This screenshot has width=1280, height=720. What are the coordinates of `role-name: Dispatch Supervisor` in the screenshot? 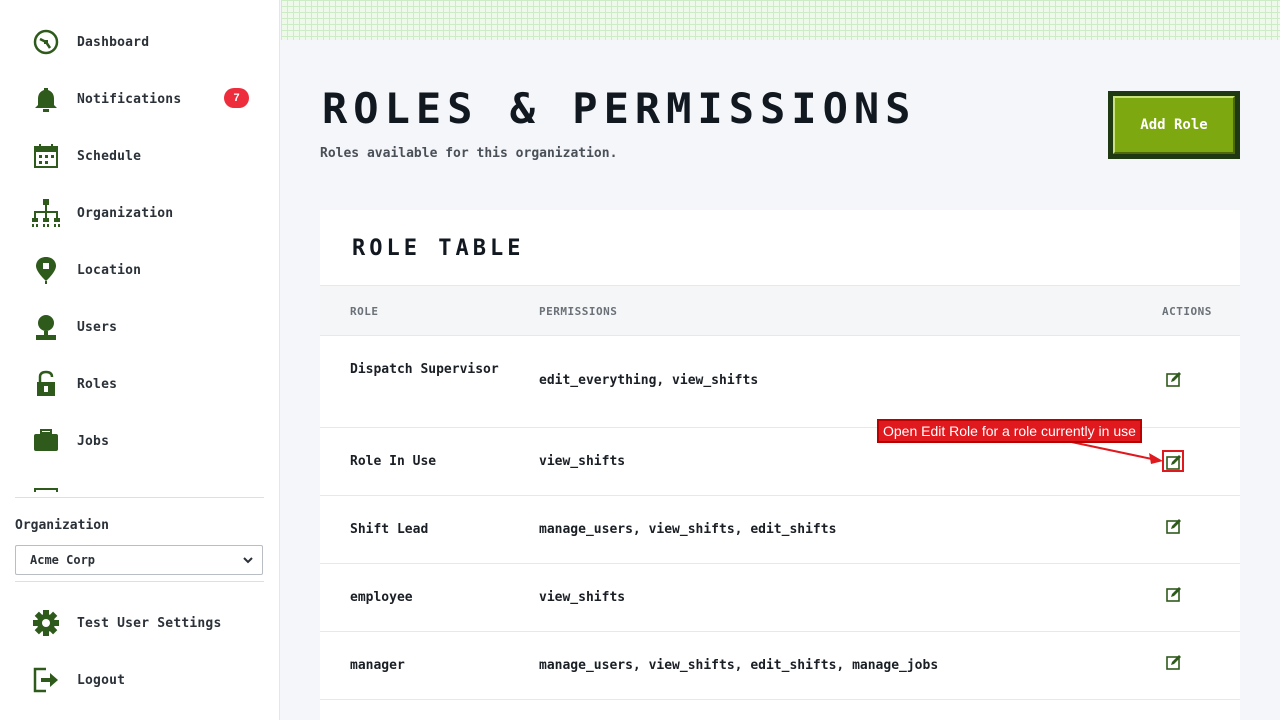 It's located at (424, 369).